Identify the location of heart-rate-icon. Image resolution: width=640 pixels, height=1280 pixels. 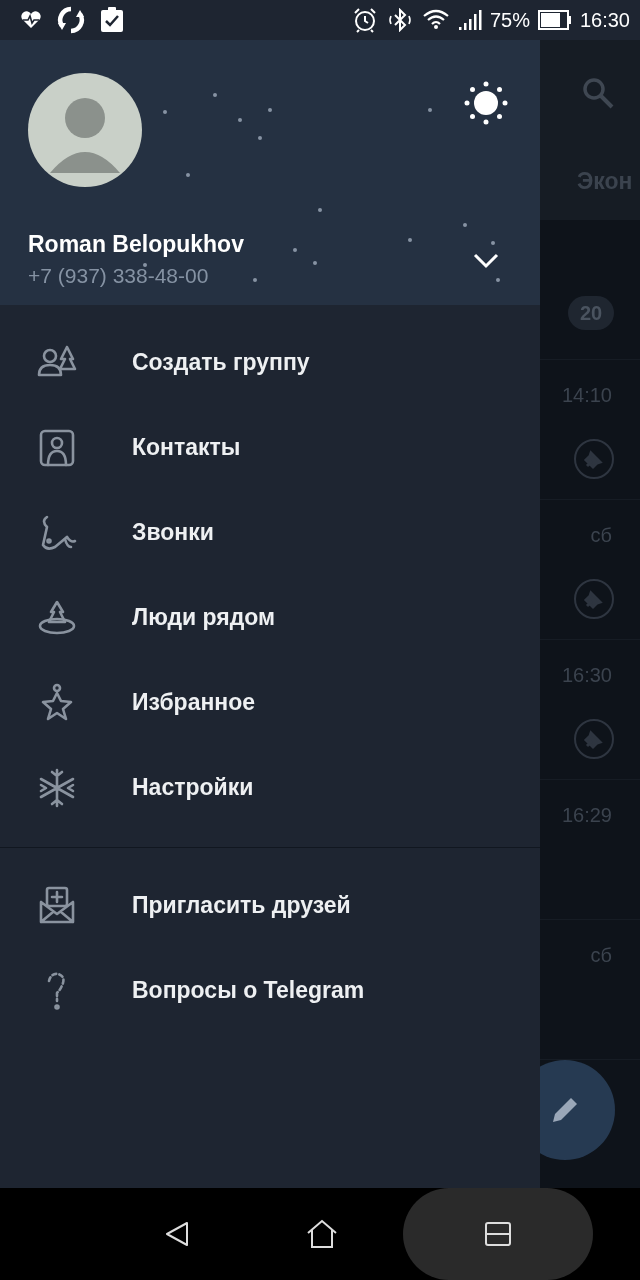
(31, 20).